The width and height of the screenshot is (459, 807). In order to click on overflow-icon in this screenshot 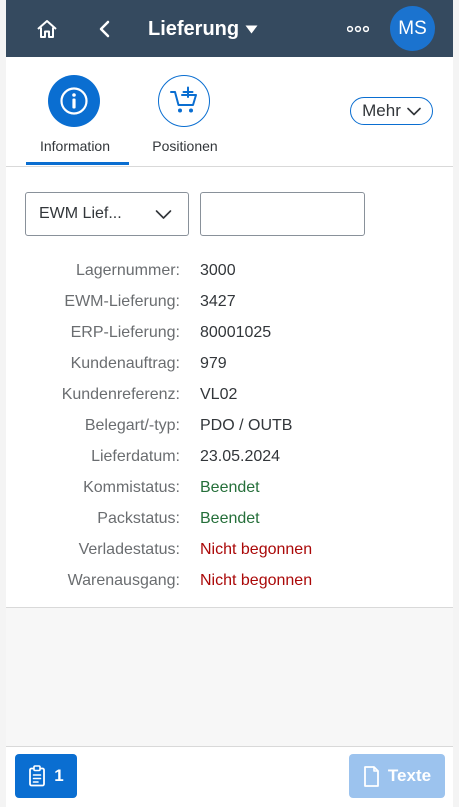, I will do `click(358, 29)`.